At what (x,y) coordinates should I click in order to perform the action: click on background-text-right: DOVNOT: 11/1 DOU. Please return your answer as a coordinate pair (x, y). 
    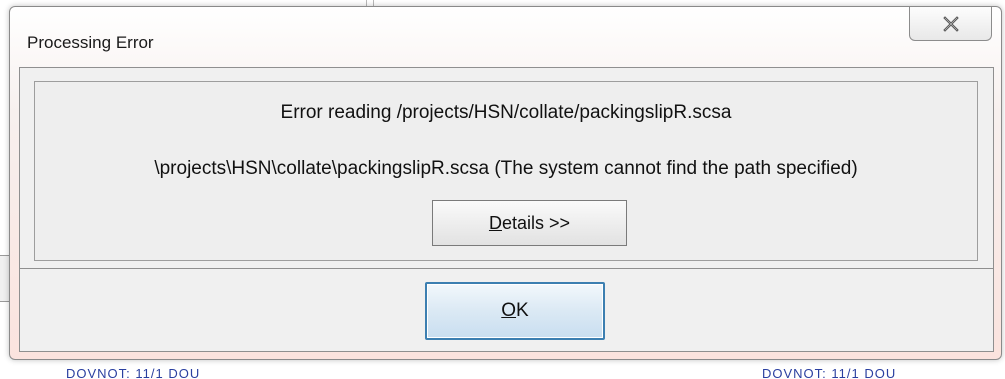
    Looking at the image, I should click on (829, 372).